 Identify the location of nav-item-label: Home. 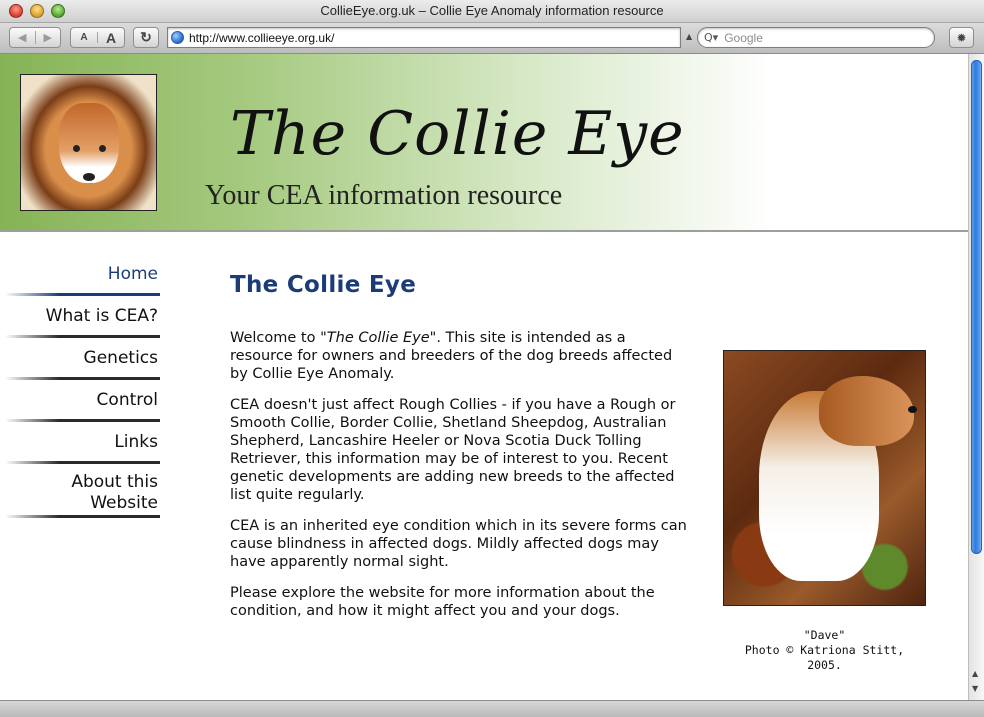
(132, 274).